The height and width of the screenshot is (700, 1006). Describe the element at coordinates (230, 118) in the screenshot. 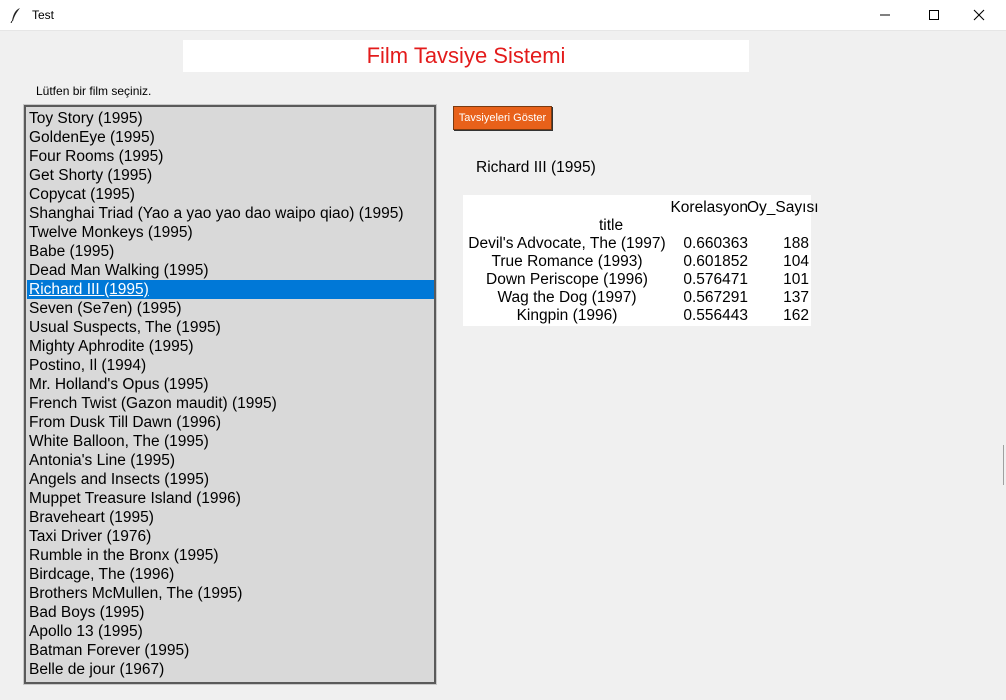

I see `list-item: Toy Story (1995)` at that location.